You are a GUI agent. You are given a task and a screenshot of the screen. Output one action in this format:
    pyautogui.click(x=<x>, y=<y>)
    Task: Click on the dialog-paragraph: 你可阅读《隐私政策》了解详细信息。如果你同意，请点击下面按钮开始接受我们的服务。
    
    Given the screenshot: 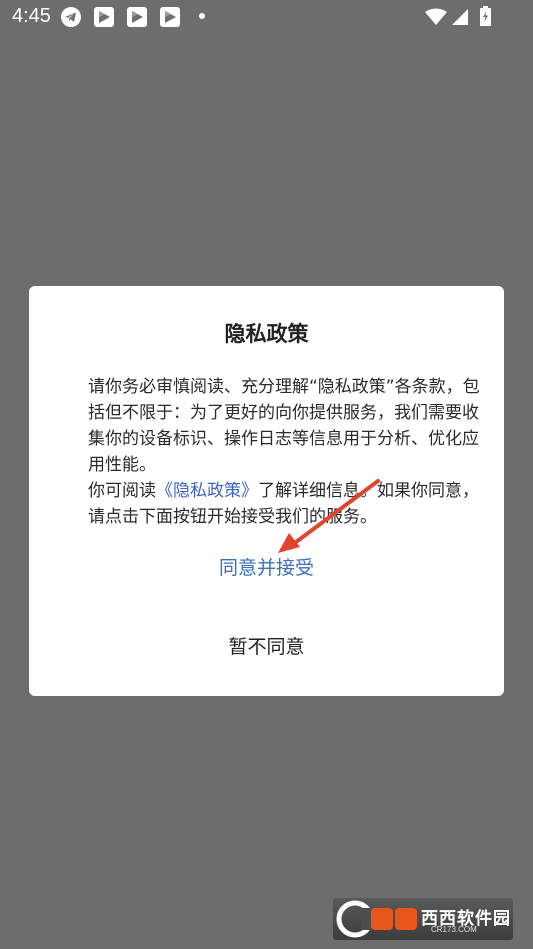 What is the action you would take?
    pyautogui.click(x=267, y=504)
    